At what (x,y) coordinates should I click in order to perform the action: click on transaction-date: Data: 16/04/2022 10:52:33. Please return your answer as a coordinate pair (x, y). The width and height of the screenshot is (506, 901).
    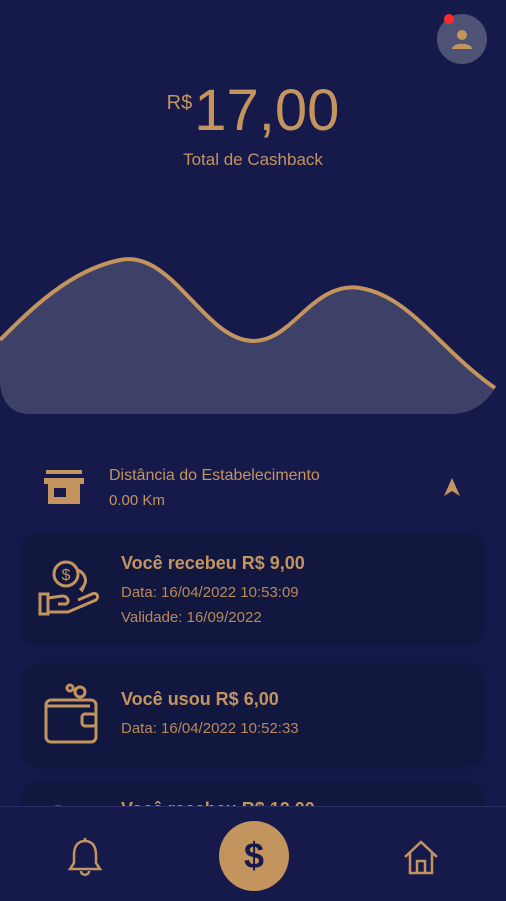
    Looking at the image, I should click on (210, 728).